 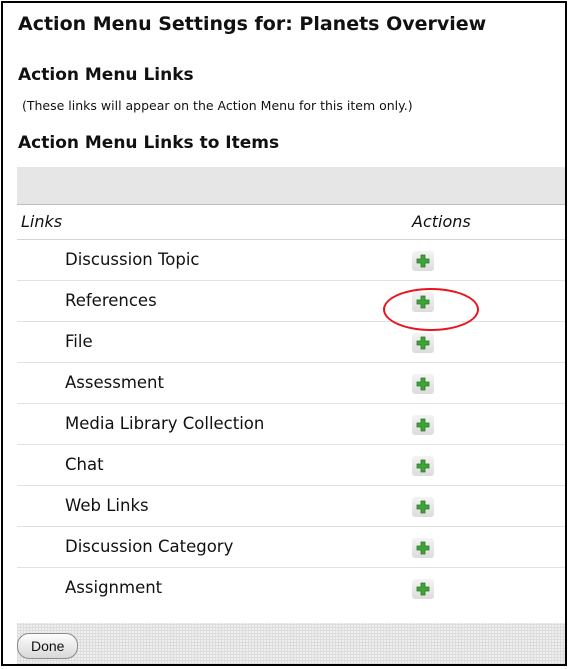 What do you see at coordinates (441, 221) in the screenshot?
I see `column-header-actions: Actions` at bounding box center [441, 221].